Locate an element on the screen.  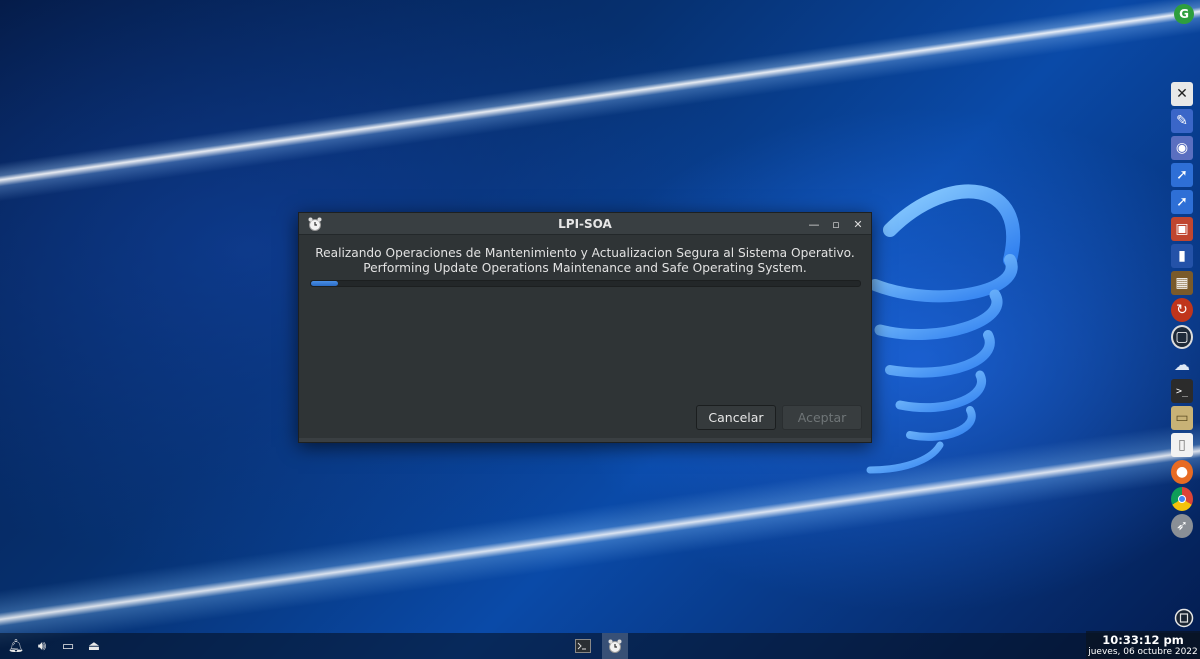
recycle-orange-icon: ↻ is located at coordinates (1182, 310).